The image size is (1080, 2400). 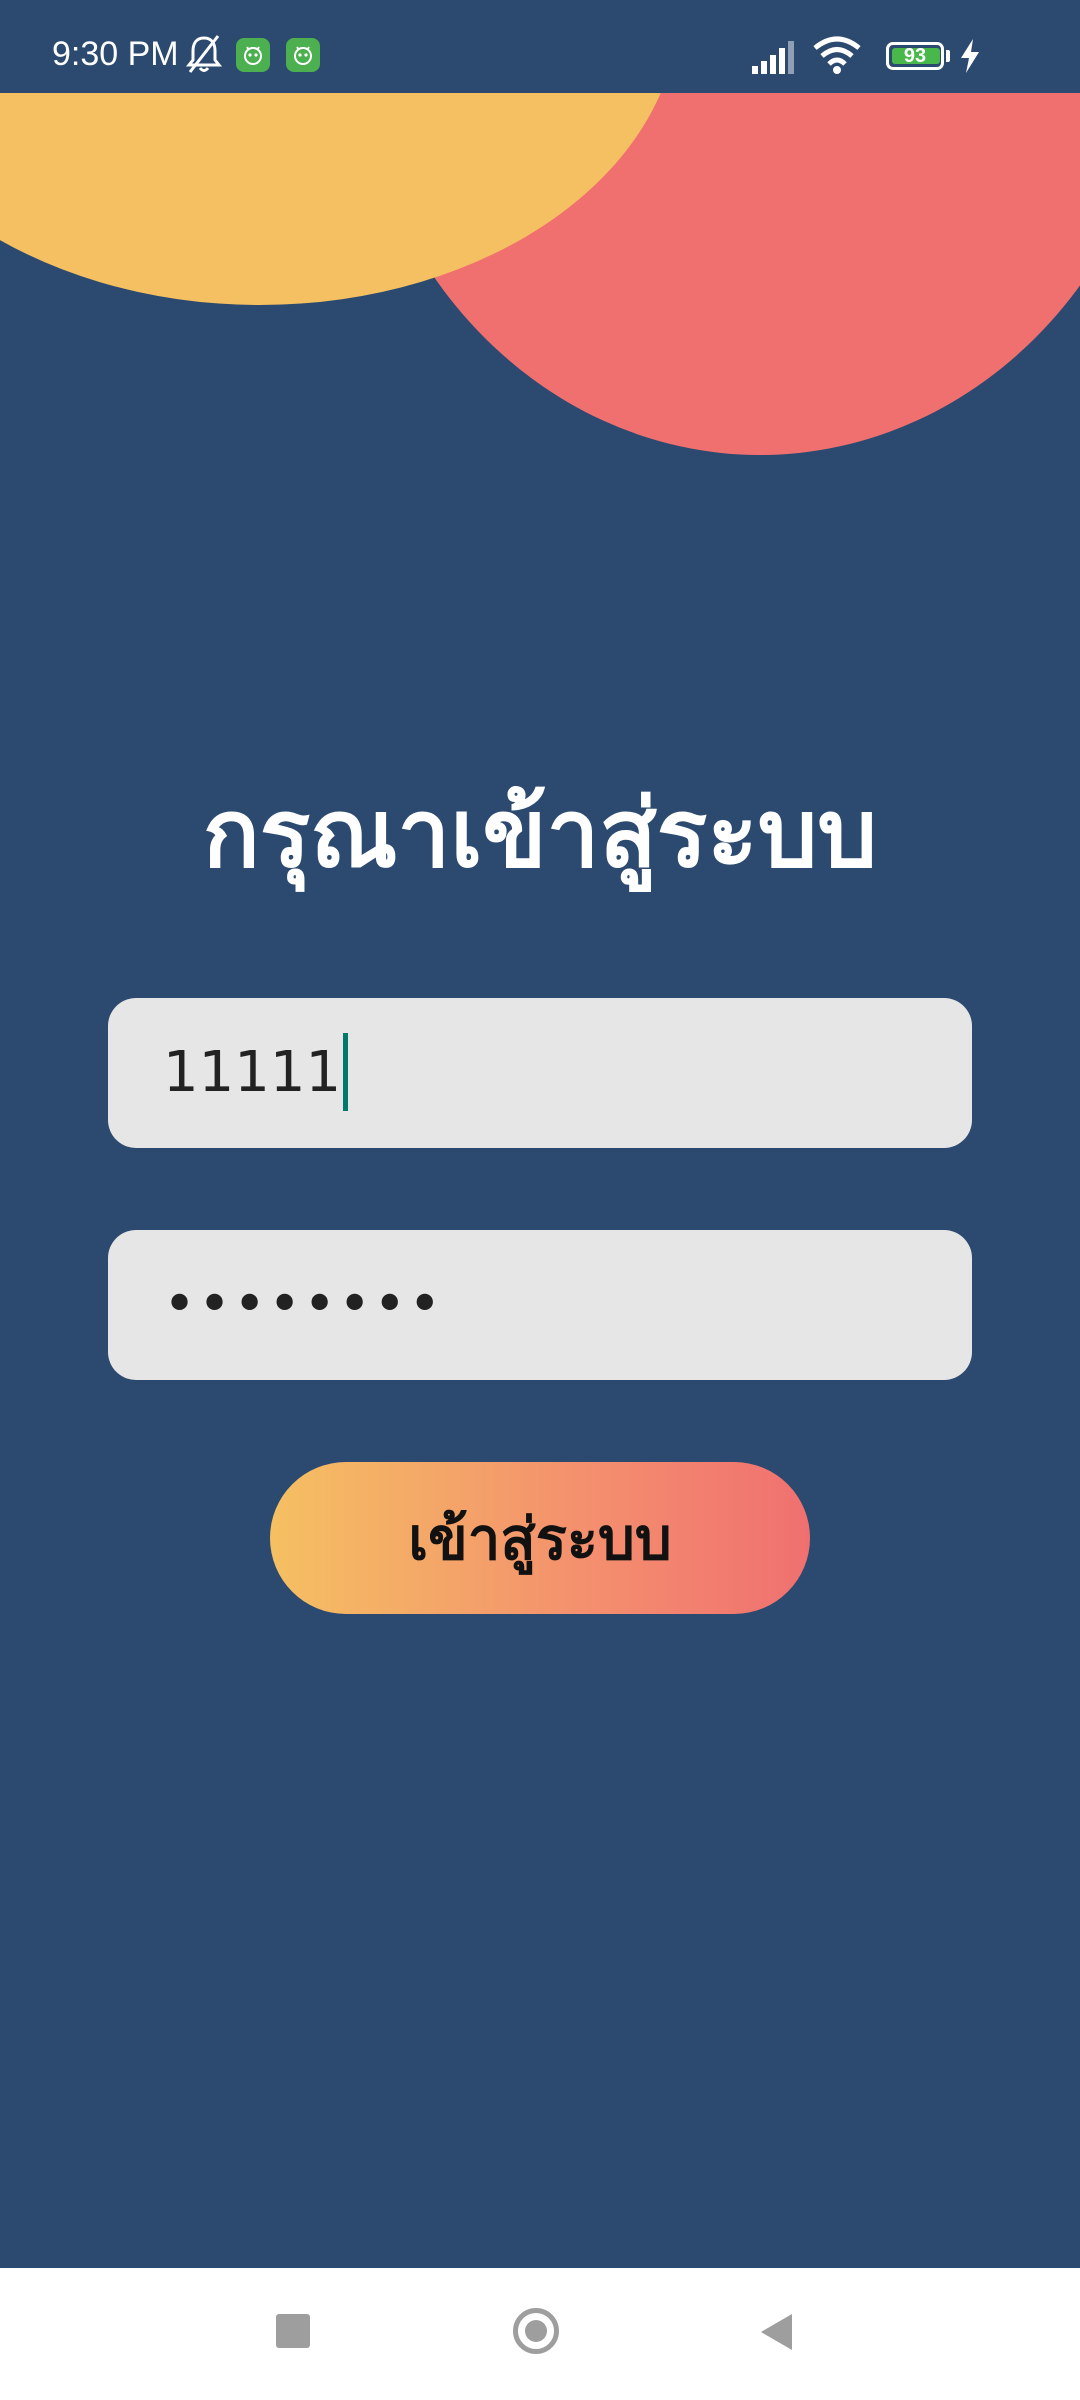 I want to click on password-input: ••••••••, so click(x=543, y=1305).